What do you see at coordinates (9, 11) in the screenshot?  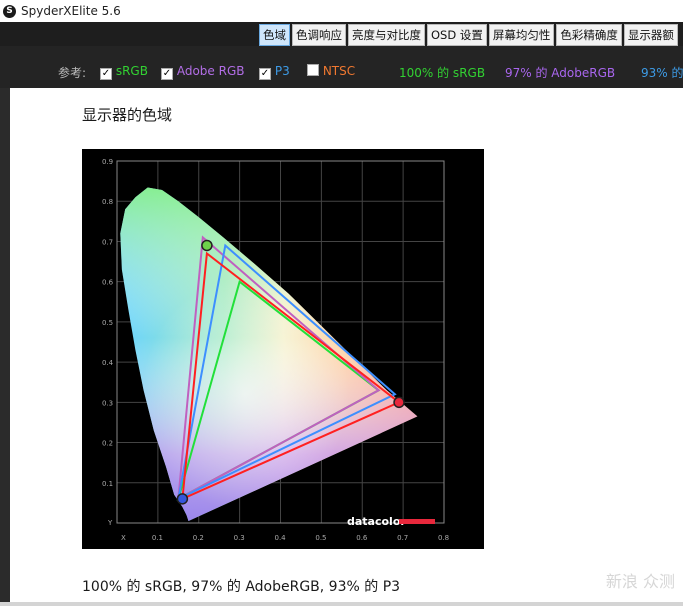 I see `app-logo-icon: S` at bounding box center [9, 11].